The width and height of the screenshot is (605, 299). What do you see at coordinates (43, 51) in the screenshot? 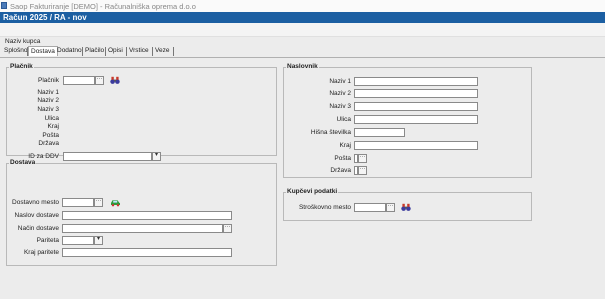
I see `tab-dostava: Dostava` at bounding box center [43, 51].